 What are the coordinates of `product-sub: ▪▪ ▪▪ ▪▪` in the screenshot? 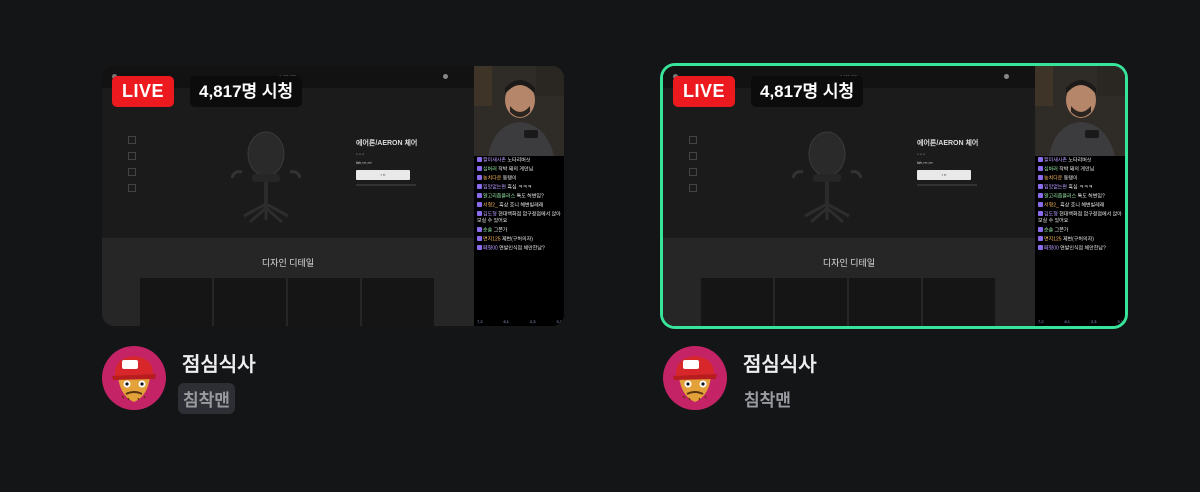 It's located at (921, 154).